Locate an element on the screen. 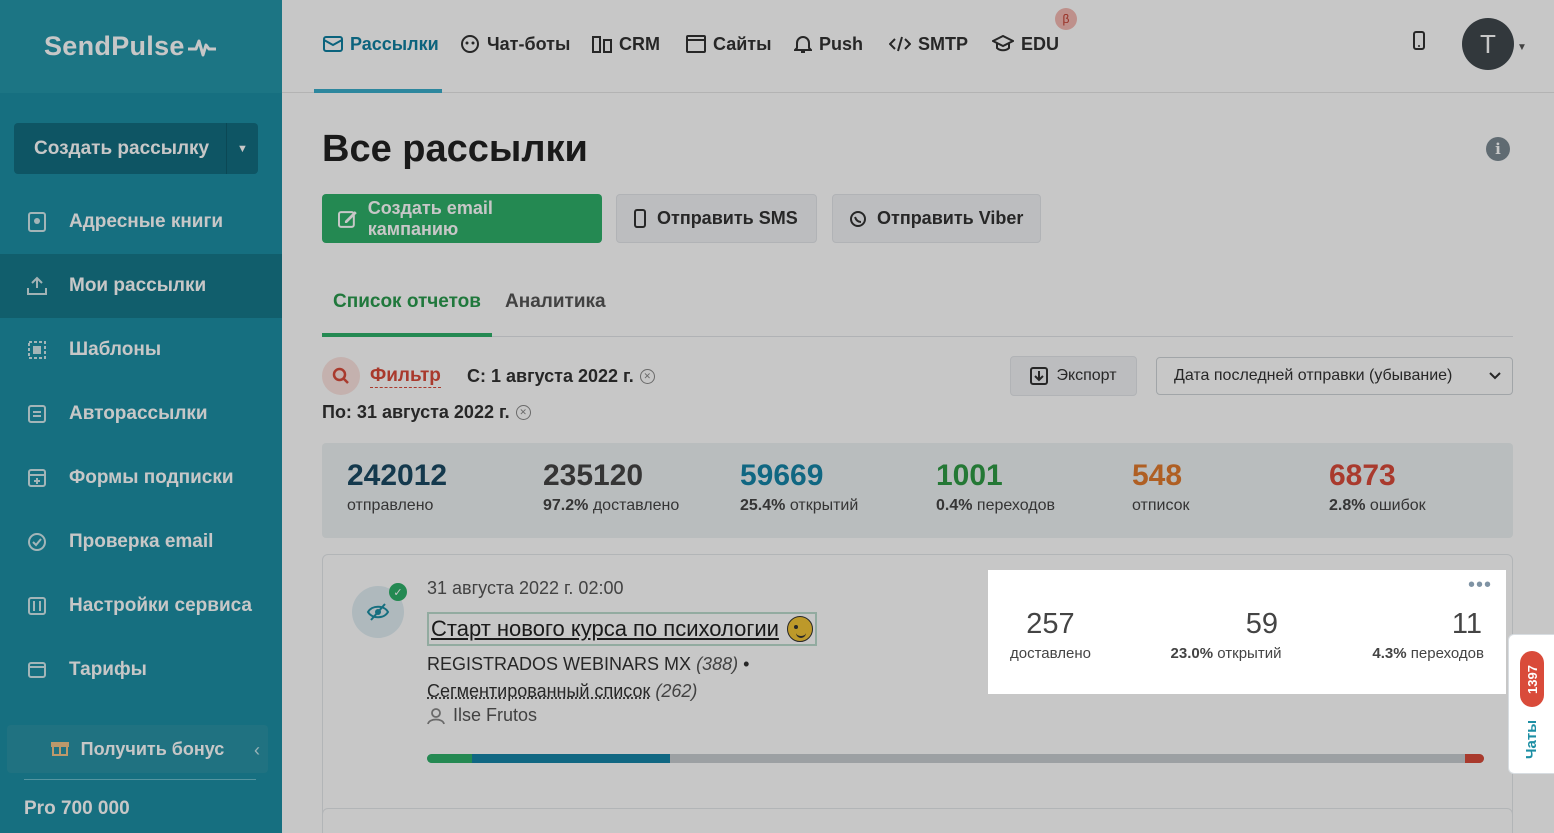 This screenshot has height=833, width=1554. metric-delivered: 257 доставлено is located at coordinates (1050, 635).